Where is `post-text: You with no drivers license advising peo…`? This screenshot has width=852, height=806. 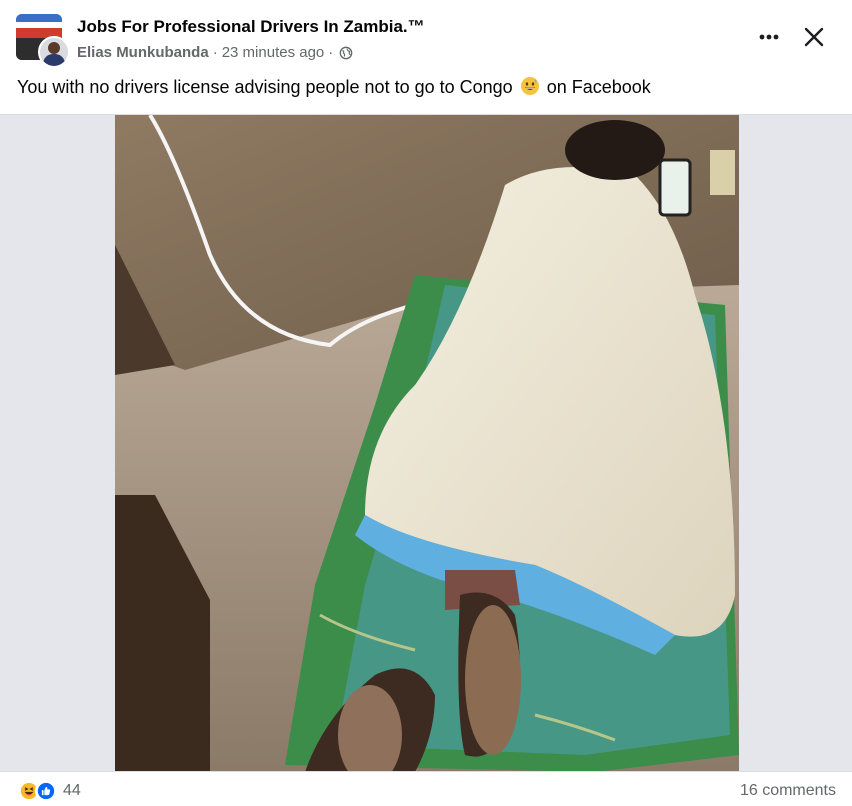
post-text: You with no drivers license advising peo… is located at coordinates (334, 87).